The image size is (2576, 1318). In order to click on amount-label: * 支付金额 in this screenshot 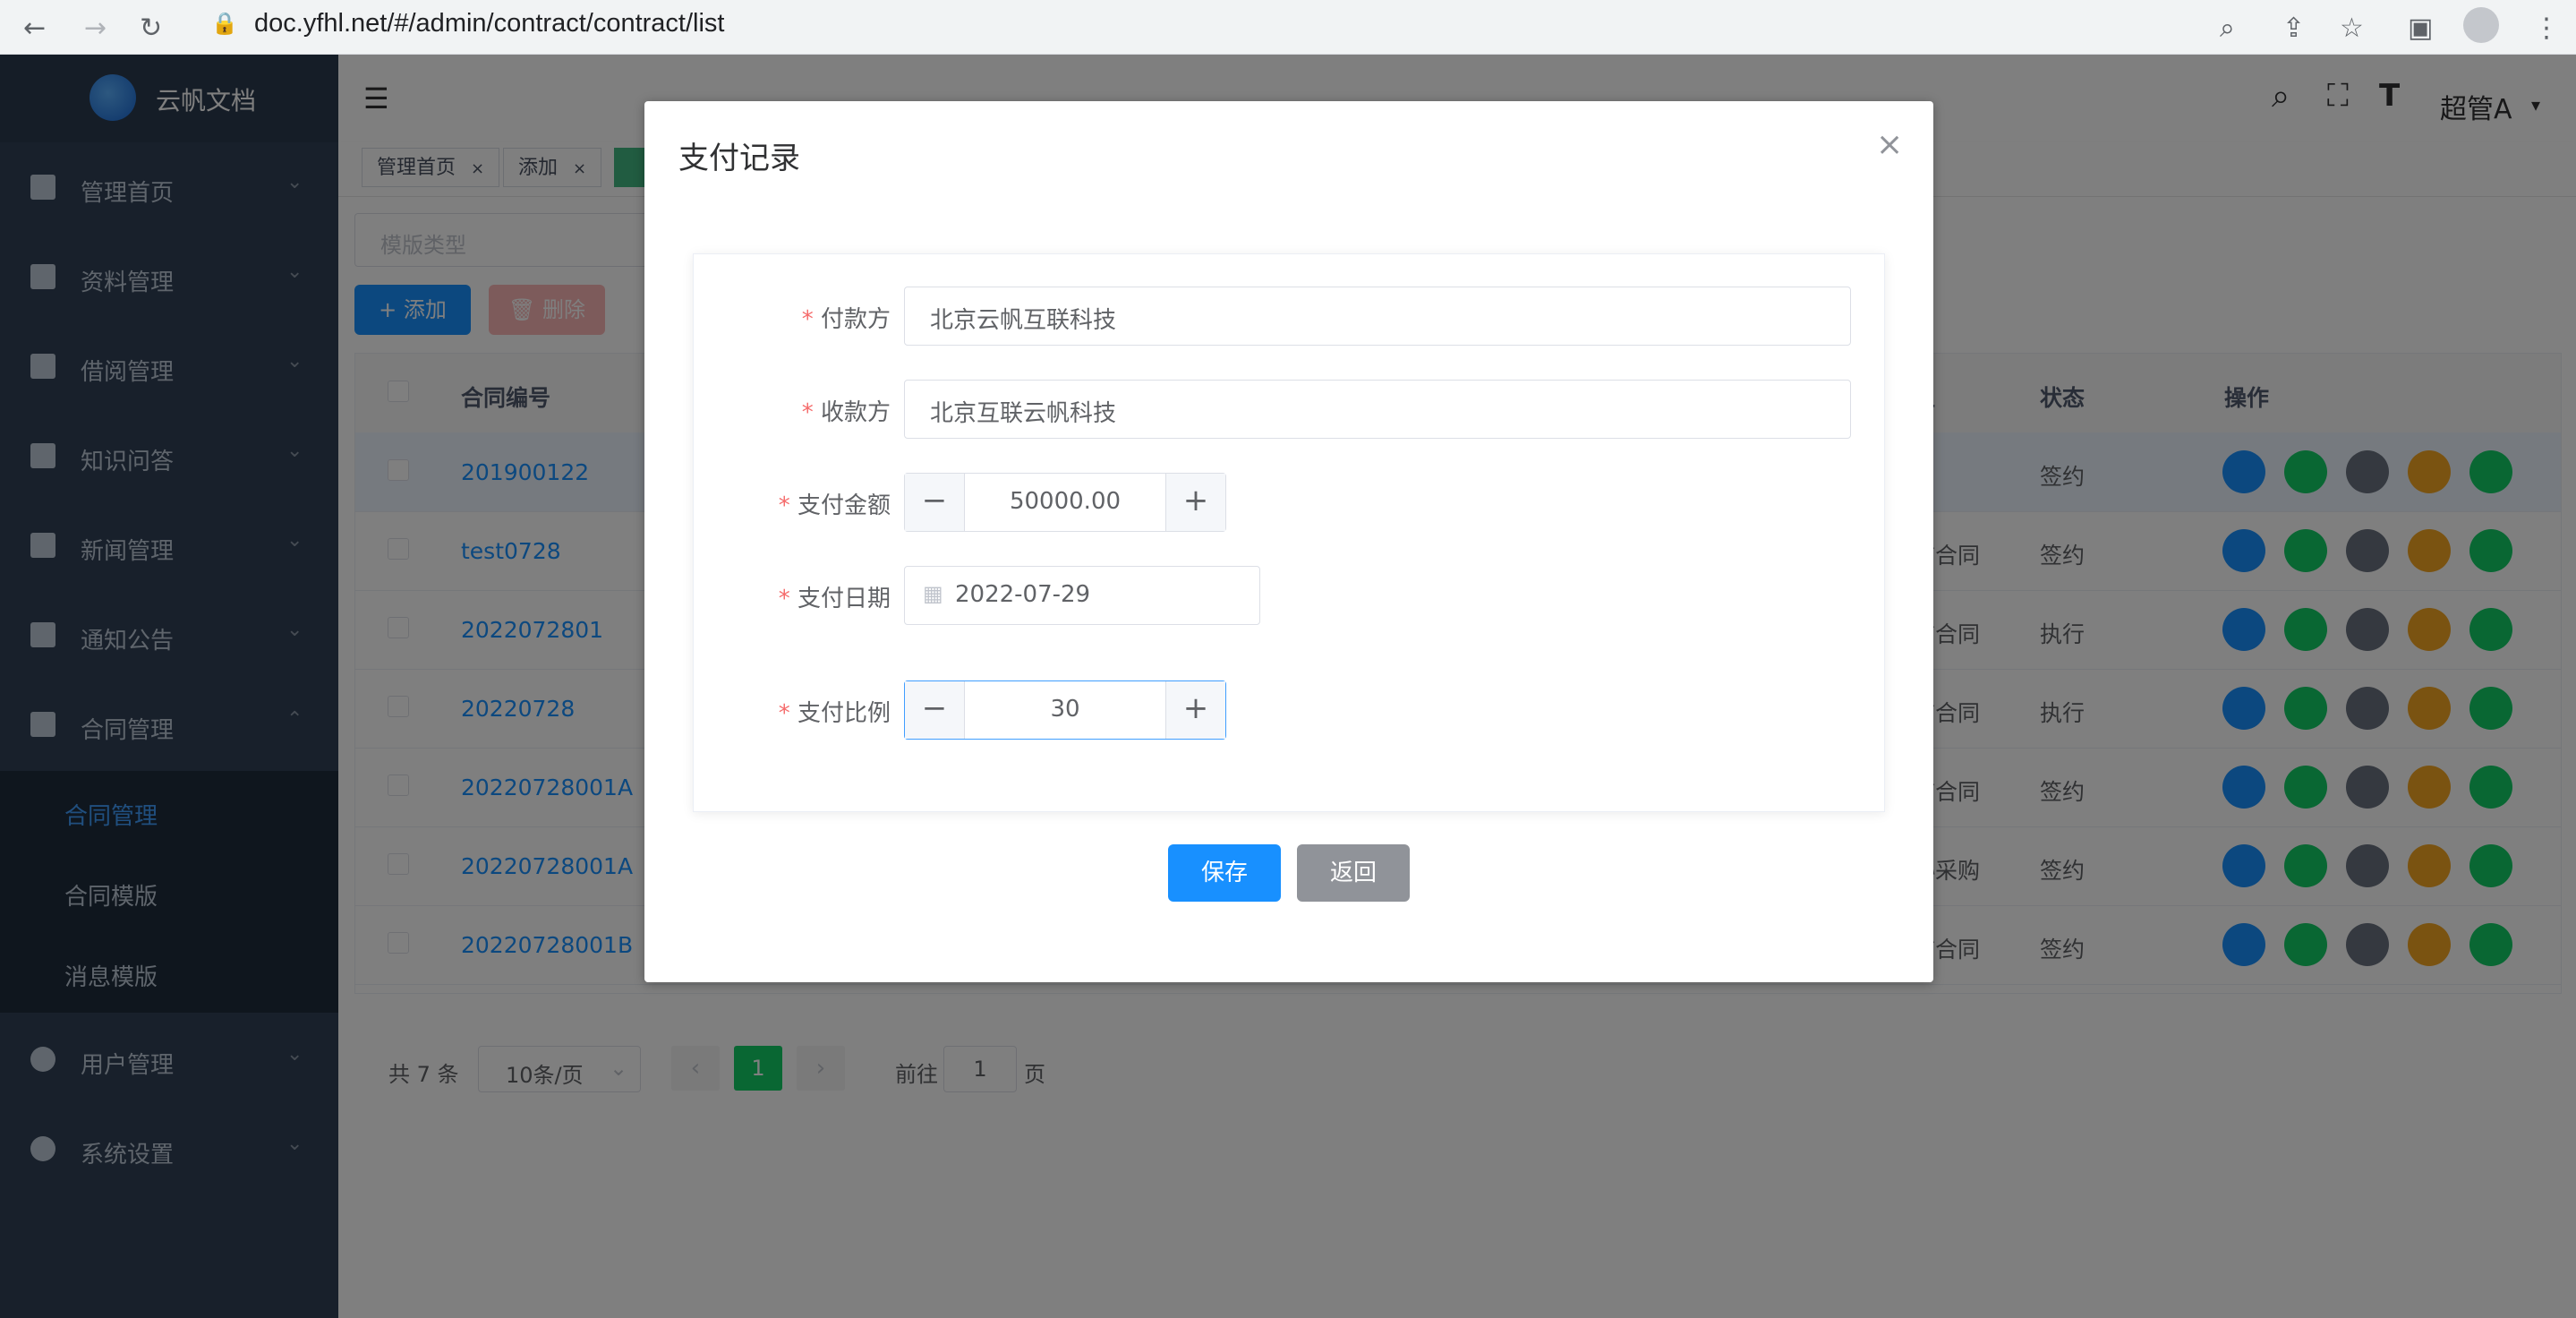, I will do `click(834, 505)`.